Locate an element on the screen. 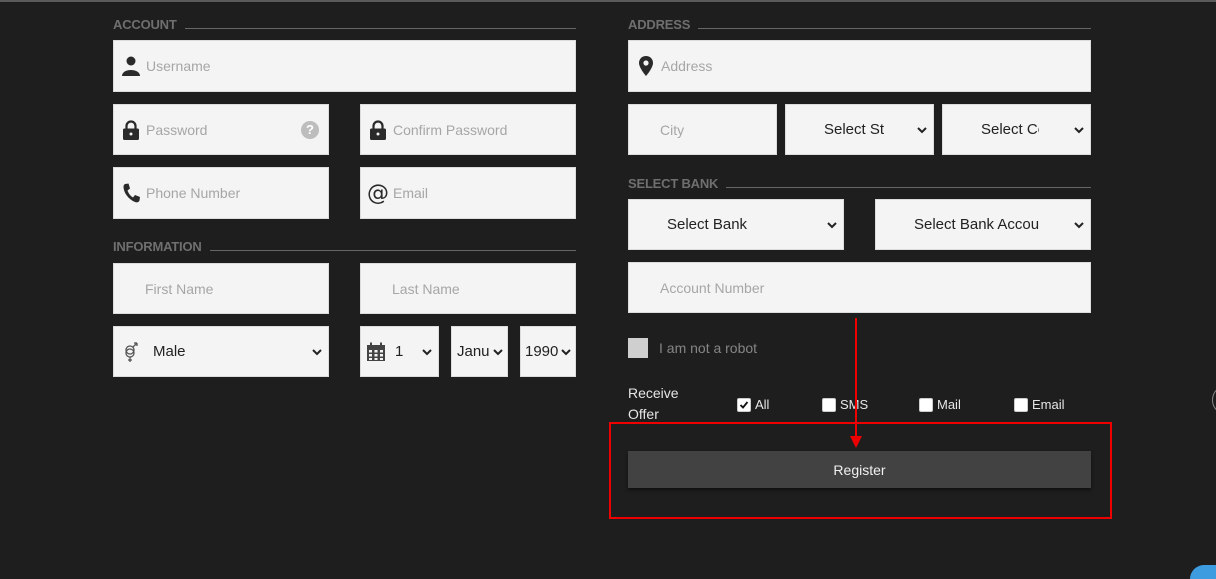 The height and width of the screenshot is (579, 1216). year-select: 1990 is located at coordinates (548, 351).